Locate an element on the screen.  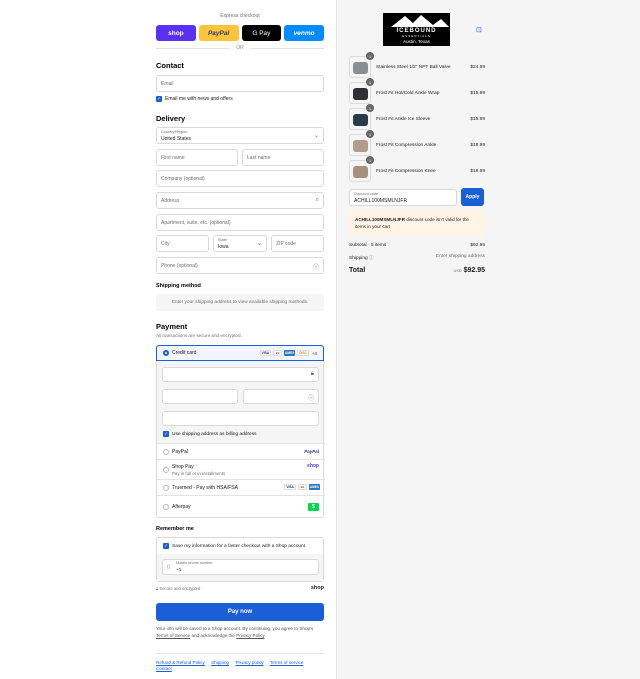
state-select: State Iowa ⌄ is located at coordinates (240, 243).